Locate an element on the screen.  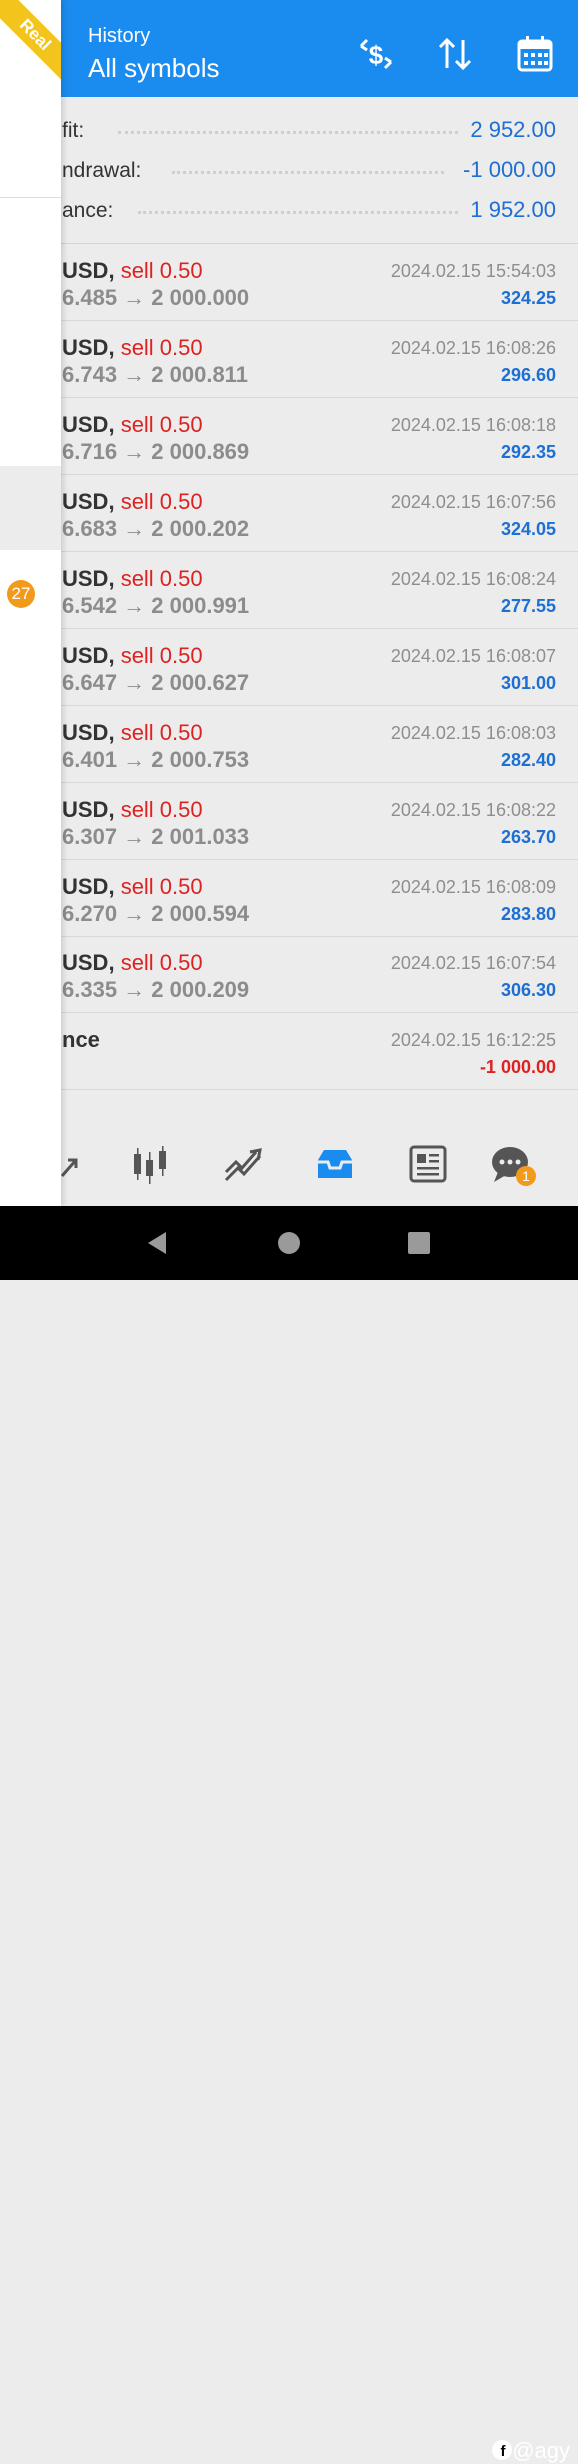
deal-prices: 6.542 → 2 000.991 is located at coordinates (156, 605).